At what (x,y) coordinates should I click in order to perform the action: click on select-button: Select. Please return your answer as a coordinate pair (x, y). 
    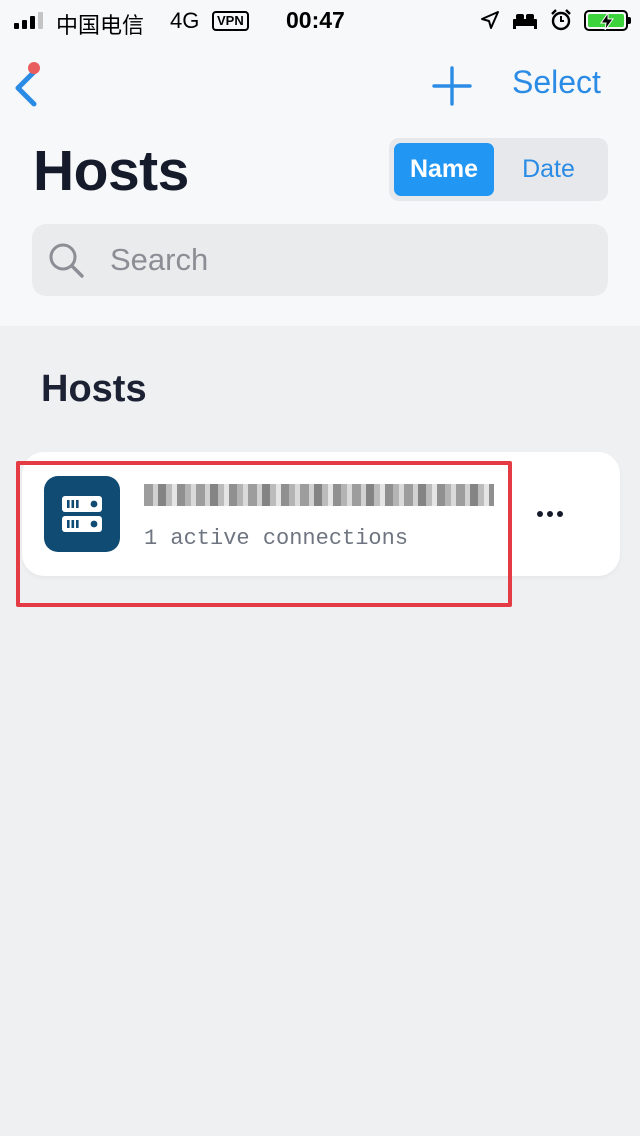
    Looking at the image, I should click on (556, 82).